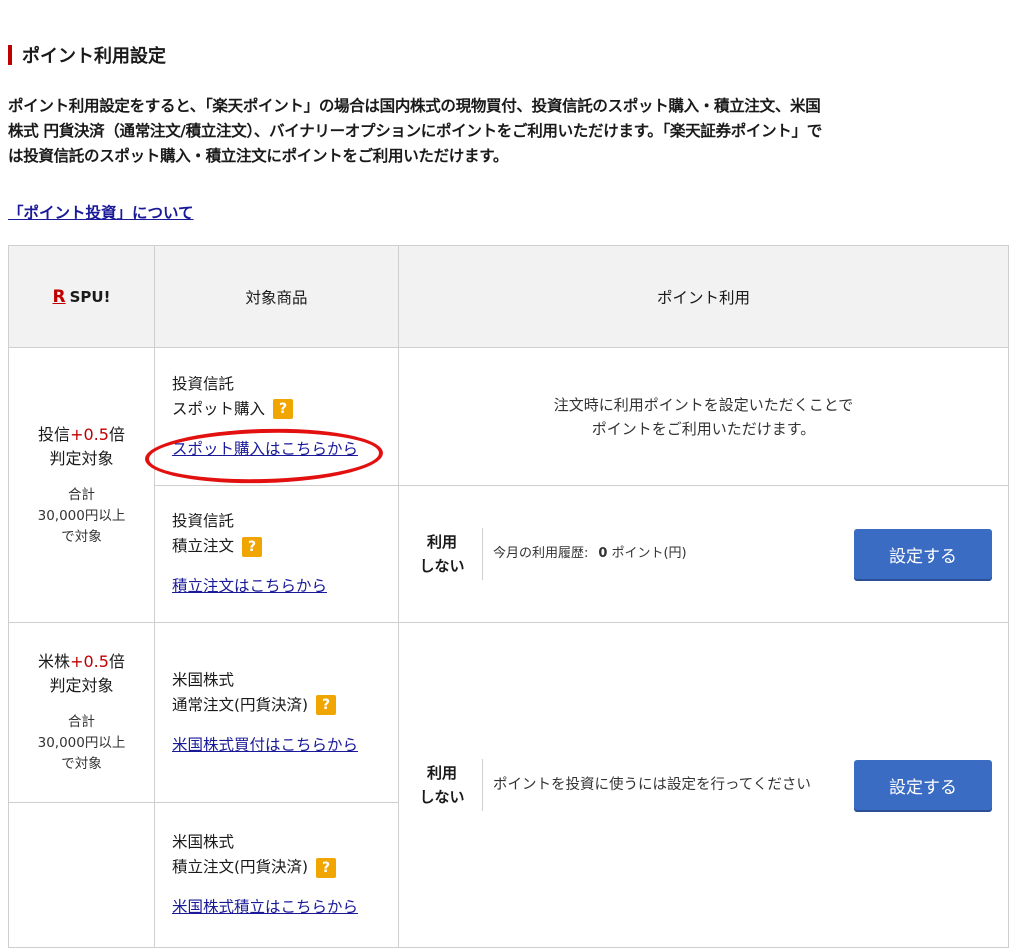 This screenshot has width=1024, height=948. I want to click on point-investment-about-link: 「ポイント投資」について, so click(101, 212).